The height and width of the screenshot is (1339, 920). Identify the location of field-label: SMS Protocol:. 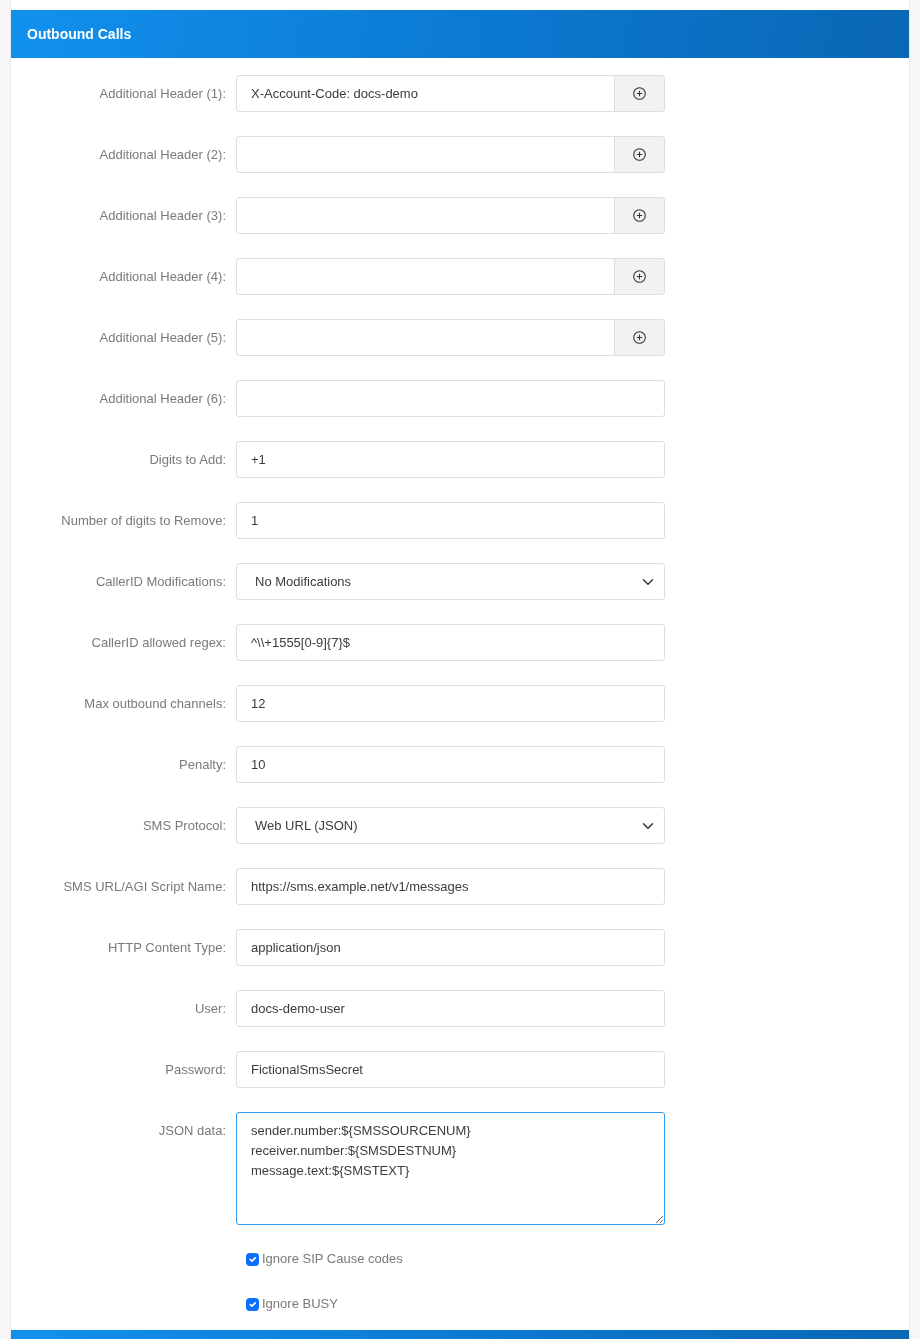
(184, 825).